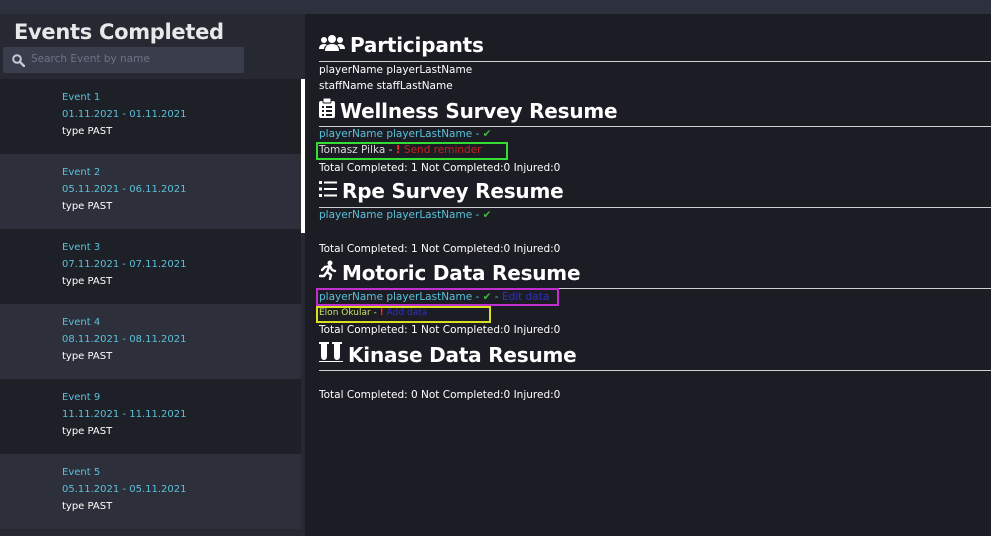  I want to click on event-dates: 01.11.2021 - 01.11.2021, so click(124, 114).